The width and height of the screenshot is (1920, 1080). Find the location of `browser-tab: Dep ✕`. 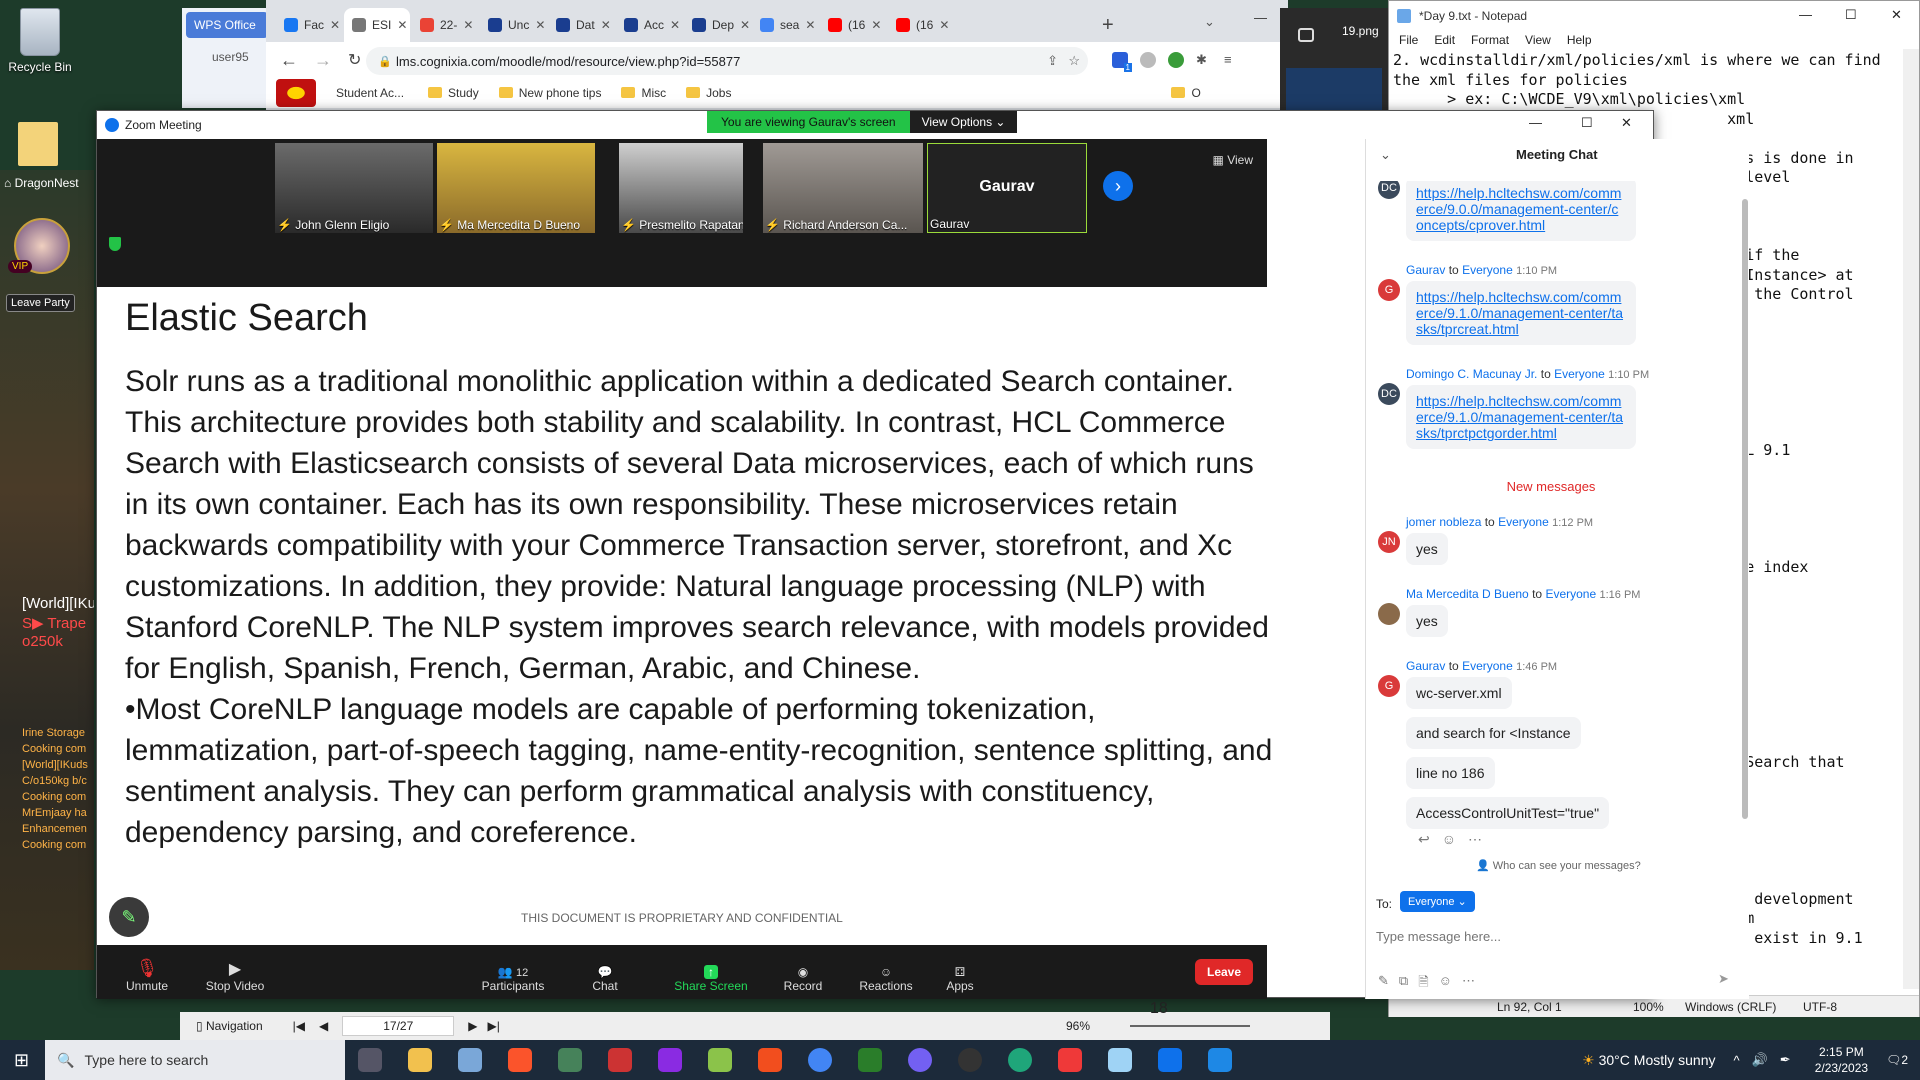

browser-tab: Dep ✕ is located at coordinates (717, 25).